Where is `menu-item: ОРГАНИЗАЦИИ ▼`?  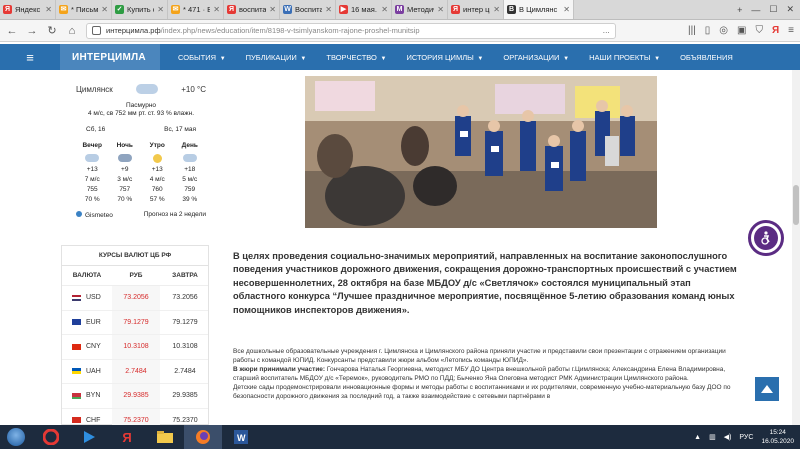
menu-item: ОРГАНИЗАЦИИ ▼ is located at coordinates (536, 57).